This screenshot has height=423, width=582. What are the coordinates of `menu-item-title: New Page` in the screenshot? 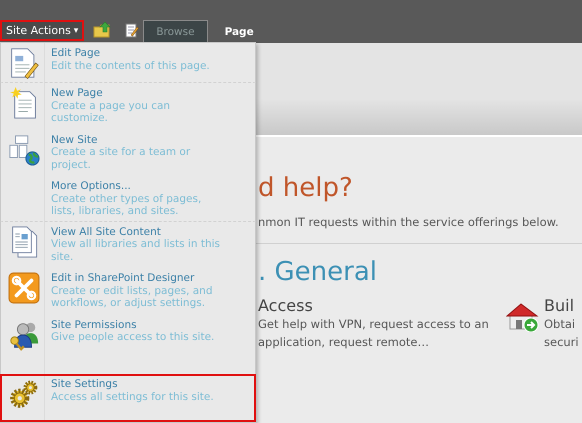 It's located at (77, 93).